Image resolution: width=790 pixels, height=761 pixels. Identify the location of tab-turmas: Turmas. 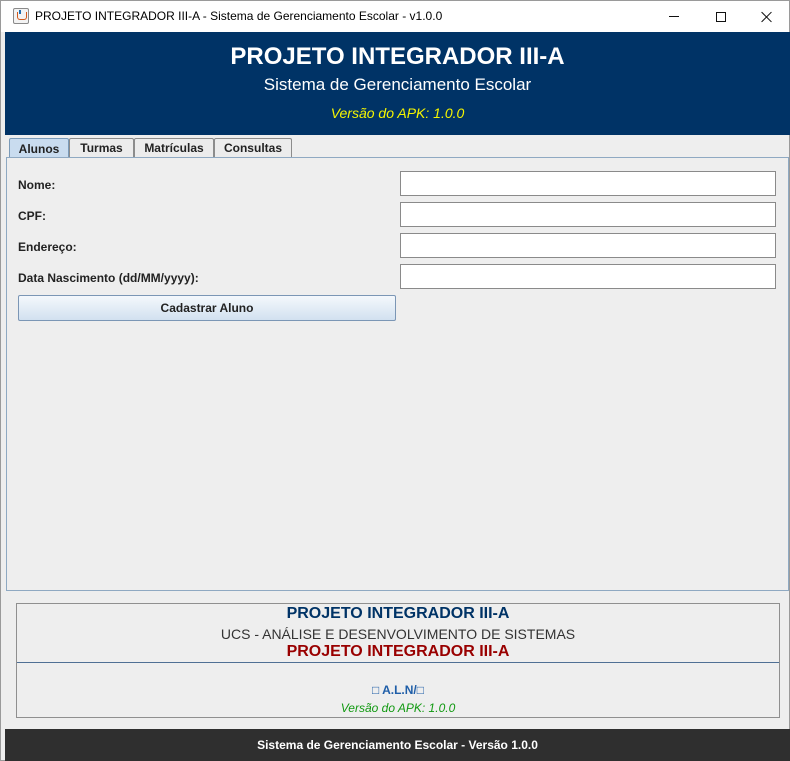
(101, 147).